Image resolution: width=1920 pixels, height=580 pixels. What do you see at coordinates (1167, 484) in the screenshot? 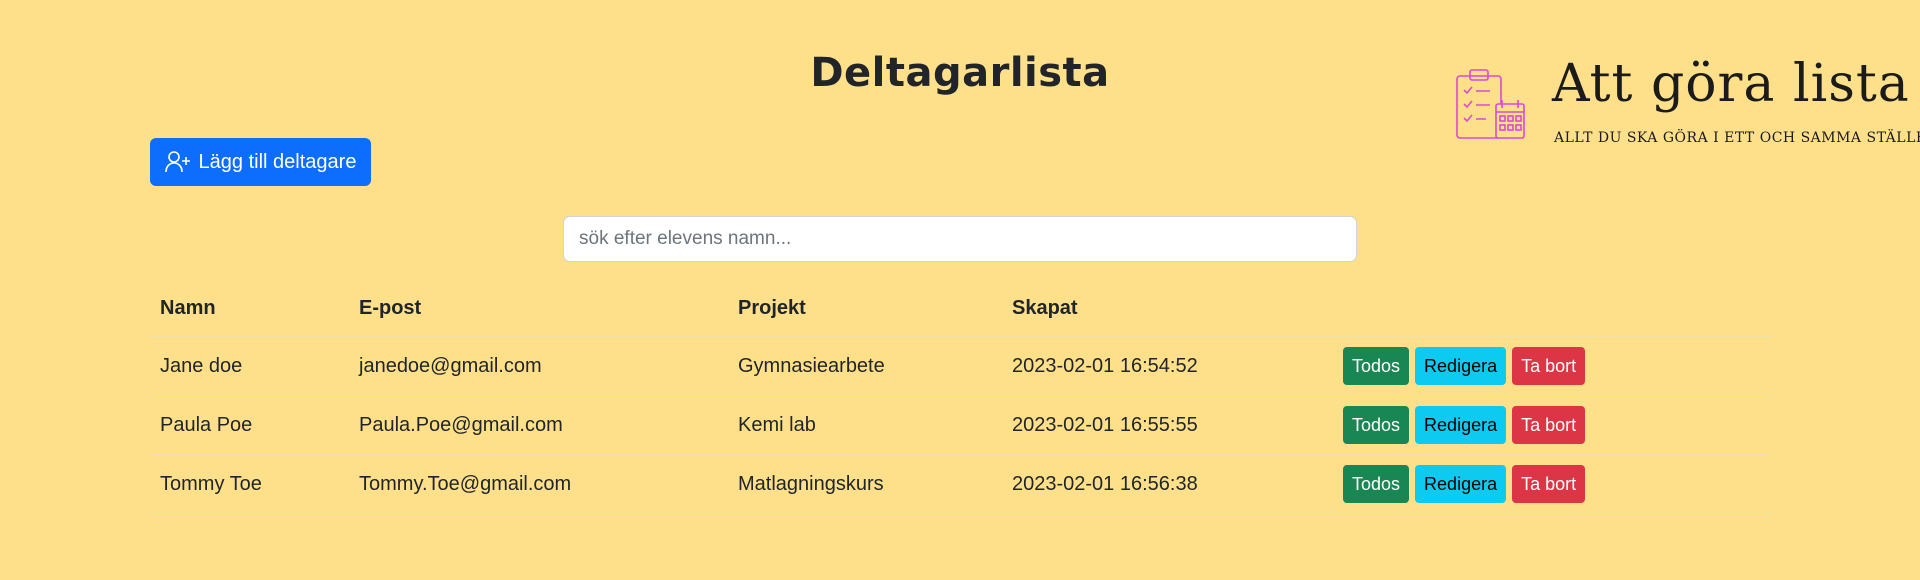
I see `cell-created: 2023-02-01 16:56:38` at bounding box center [1167, 484].